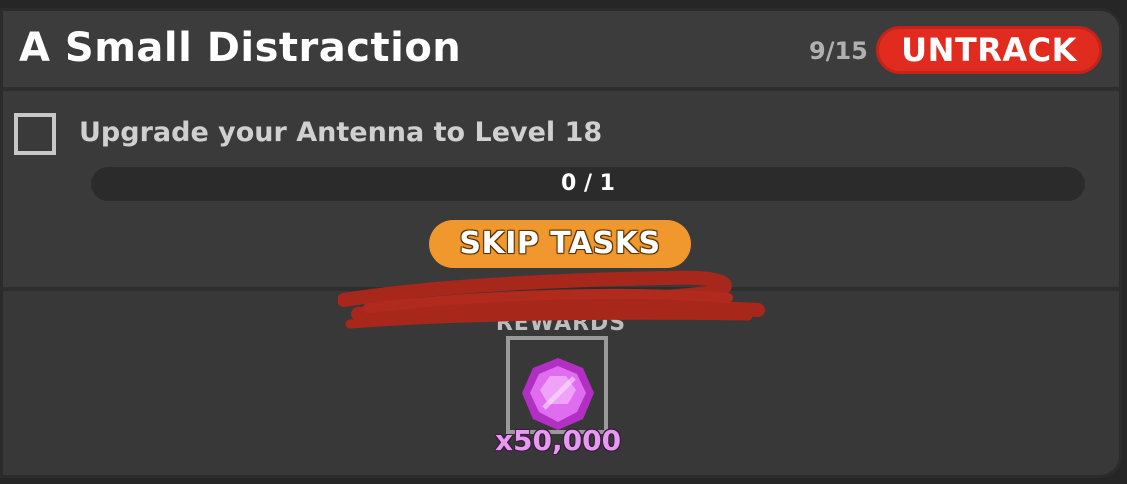 Image resolution: width=1127 pixels, height=484 pixels. Describe the element at coordinates (558, 440) in the screenshot. I see `reward-amount: x50,000` at that location.